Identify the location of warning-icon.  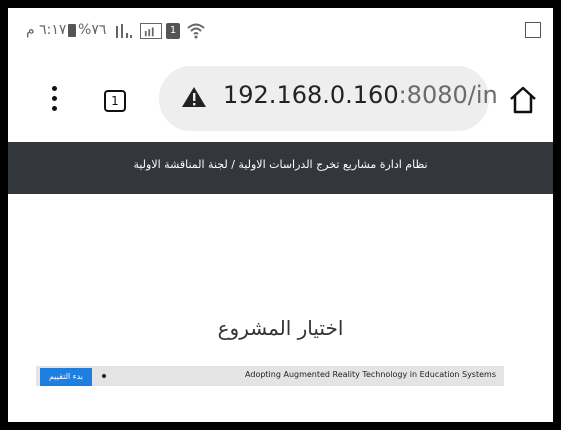
(194, 97).